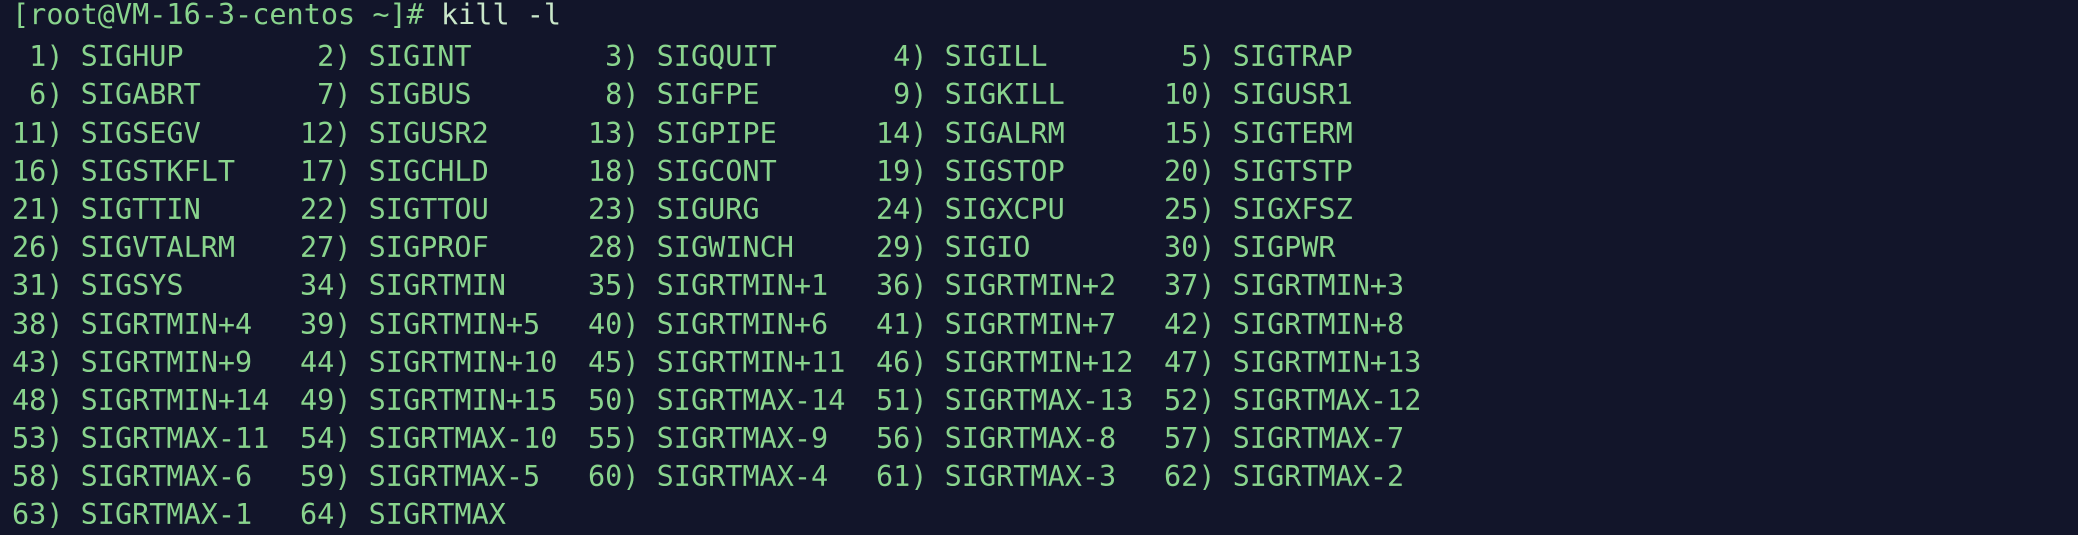 This screenshot has height=535, width=2078. I want to click on signal-entry: 19) SIGSTOP, so click(1020, 172).